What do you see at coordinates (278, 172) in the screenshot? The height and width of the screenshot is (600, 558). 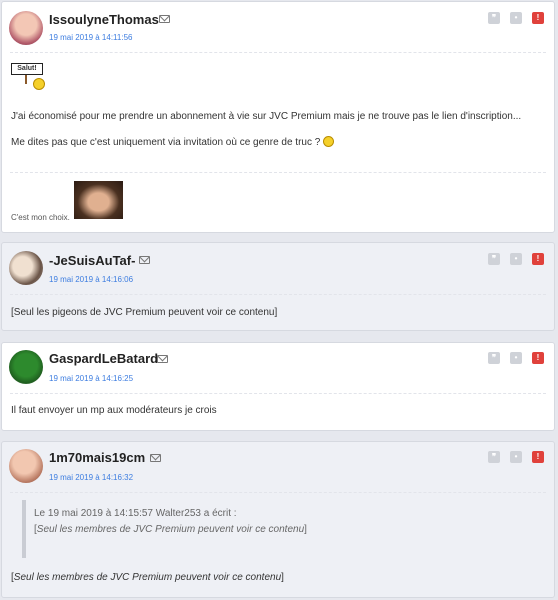 I see `signature-separator` at bounding box center [278, 172].